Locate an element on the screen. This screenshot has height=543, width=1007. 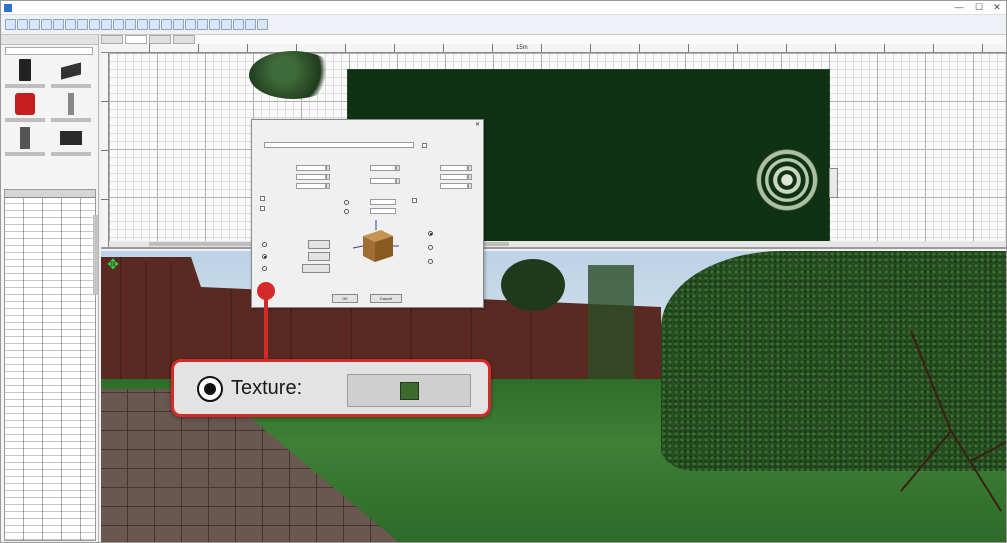
plan-tree-topleft is located at coordinates (293, 75).